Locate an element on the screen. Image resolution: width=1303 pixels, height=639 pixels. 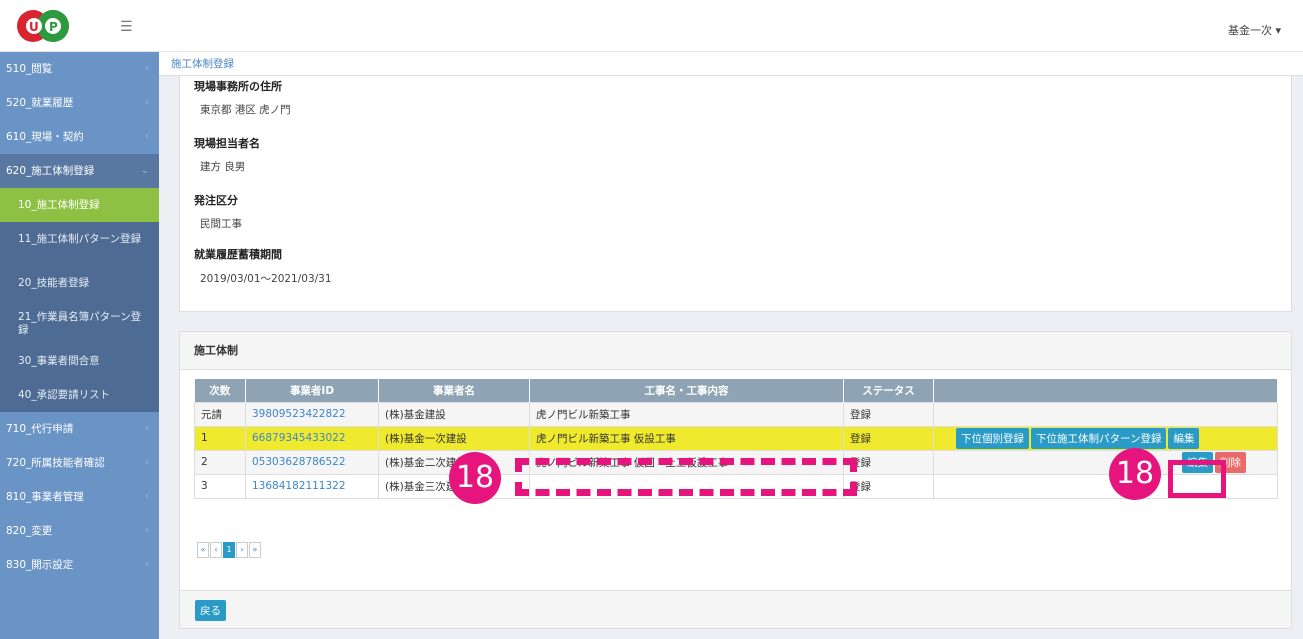
highlight-solid-box is located at coordinates (1197, 479).